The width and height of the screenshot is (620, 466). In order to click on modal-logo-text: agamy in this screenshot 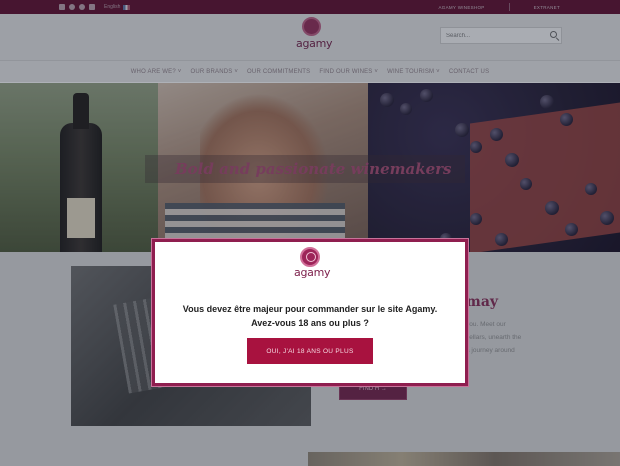, I will do `click(312, 272)`.